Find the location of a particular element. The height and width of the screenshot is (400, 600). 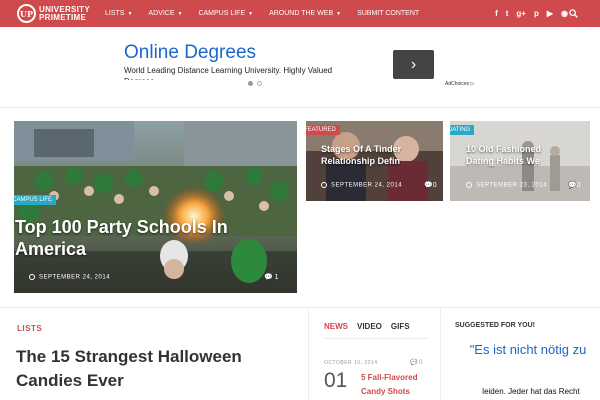

site-logo: UP UNIVERSITY PRIMETIME is located at coordinates (53, 13).